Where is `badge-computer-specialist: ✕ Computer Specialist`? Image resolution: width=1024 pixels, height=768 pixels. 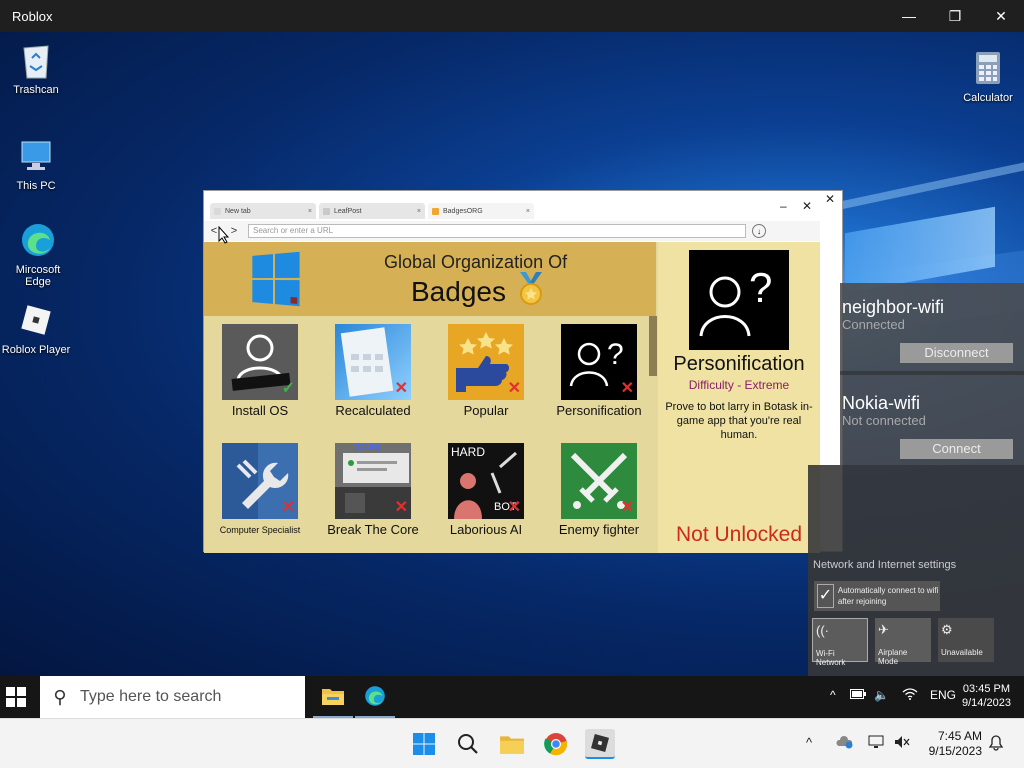 badge-computer-specialist: ✕ Computer Specialist is located at coordinates (260, 489).